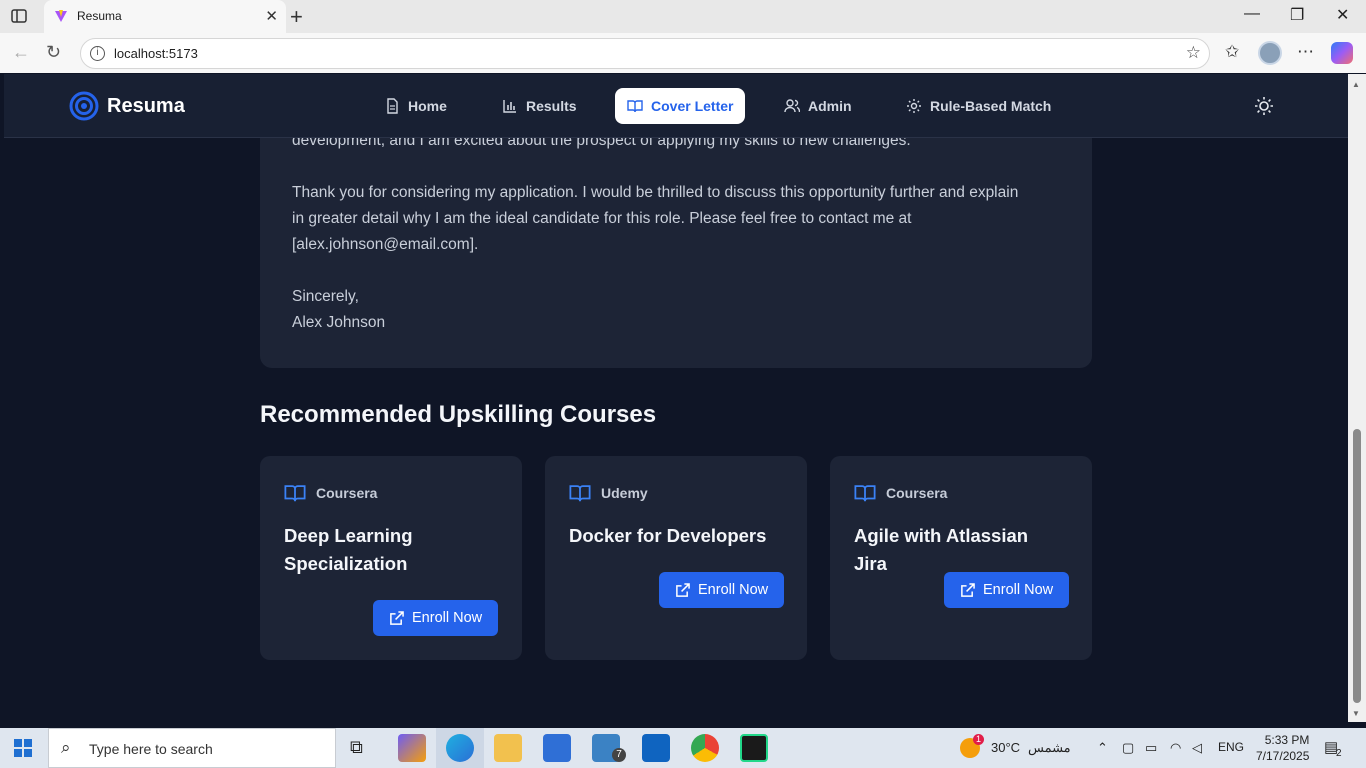  What do you see at coordinates (676, 558) in the screenshot?
I see `course-card: Udemy Docker for Developers Enroll Now` at bounding box center [676, 558].